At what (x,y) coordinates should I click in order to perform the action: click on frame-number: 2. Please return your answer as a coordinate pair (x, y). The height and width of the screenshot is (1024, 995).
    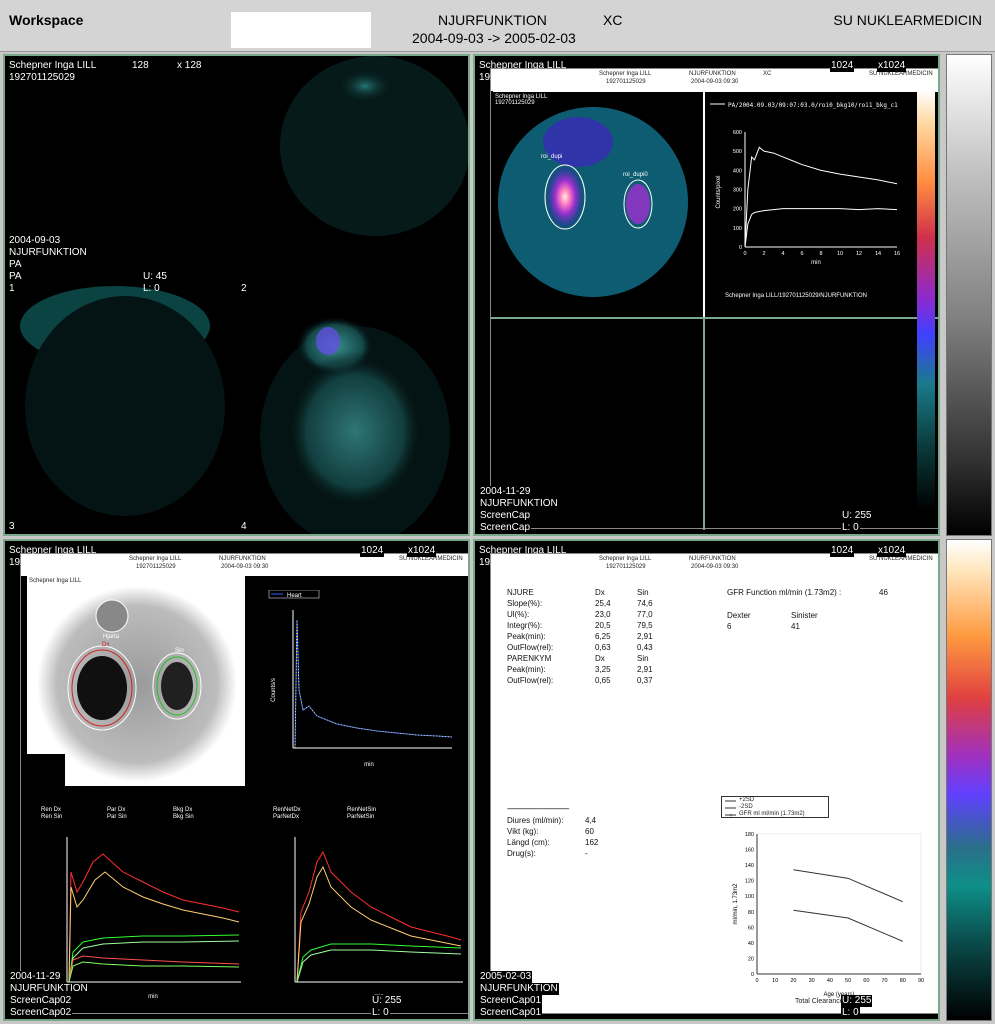
    Looking at the image, I should click on (244, 288).